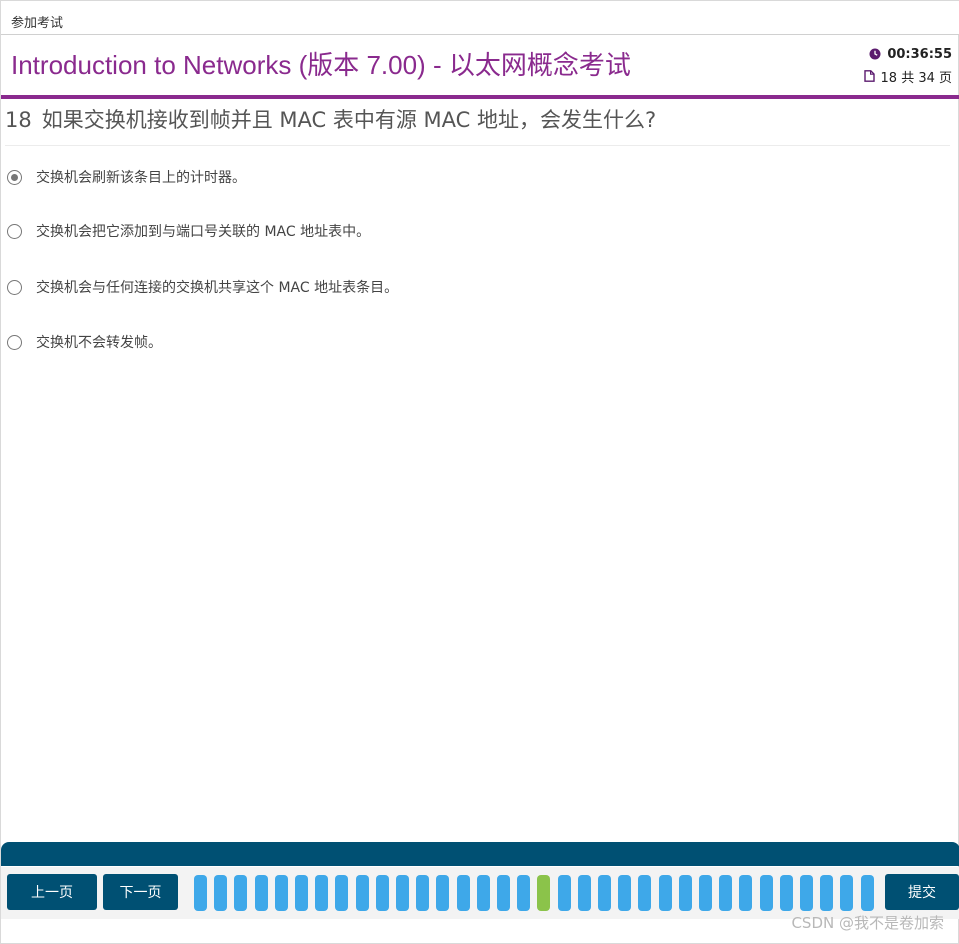 The image size is (959, 944). I want to click on header-divider, so click(480, 97).